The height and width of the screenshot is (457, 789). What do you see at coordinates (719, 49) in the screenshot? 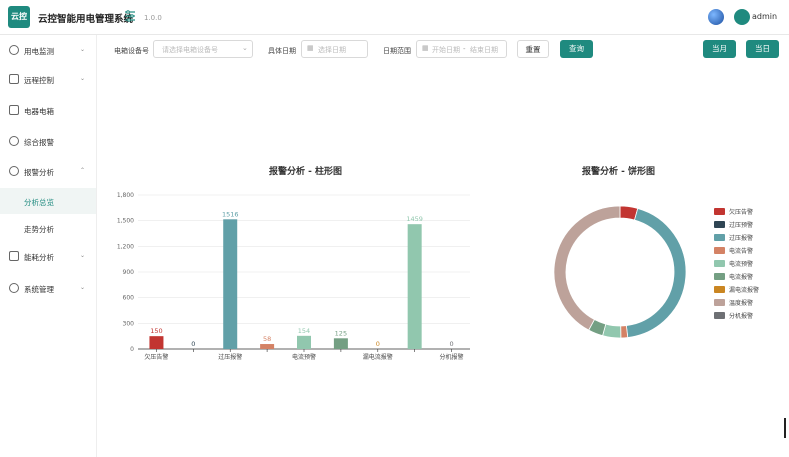
I see `current-month-button: 当月` at bounding box center [719, 49].